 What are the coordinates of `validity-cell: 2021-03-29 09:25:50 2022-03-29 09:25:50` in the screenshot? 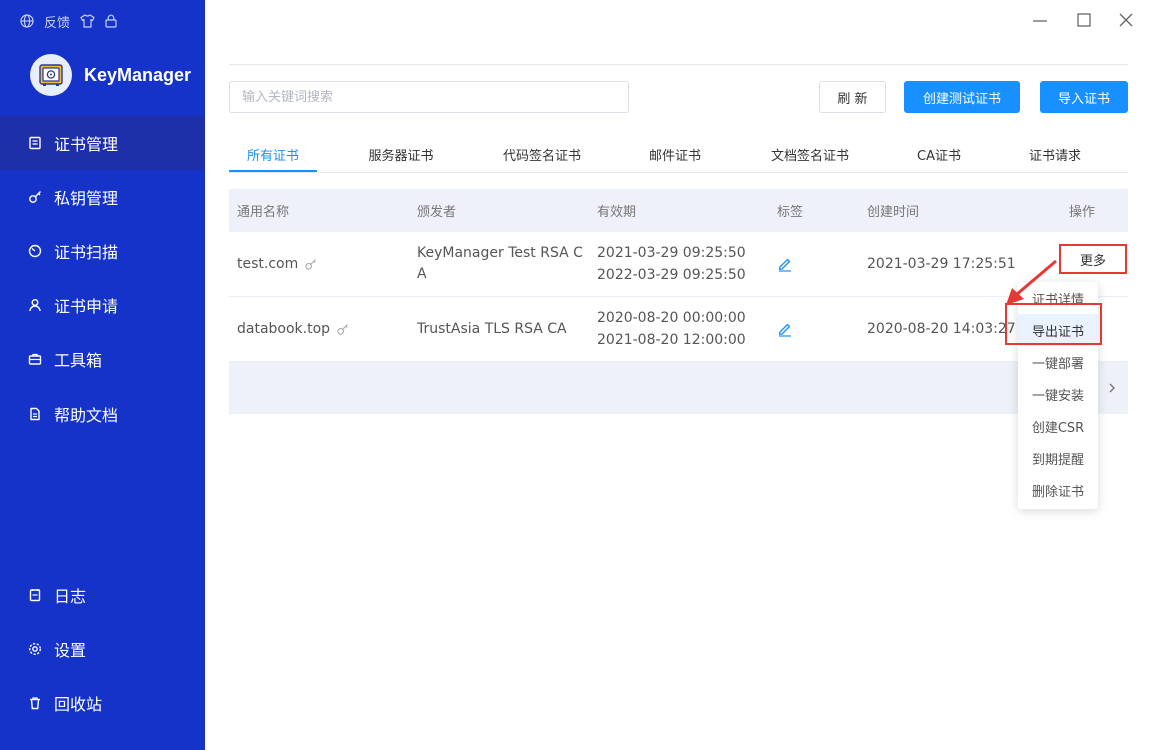 It's located at (671, 264).